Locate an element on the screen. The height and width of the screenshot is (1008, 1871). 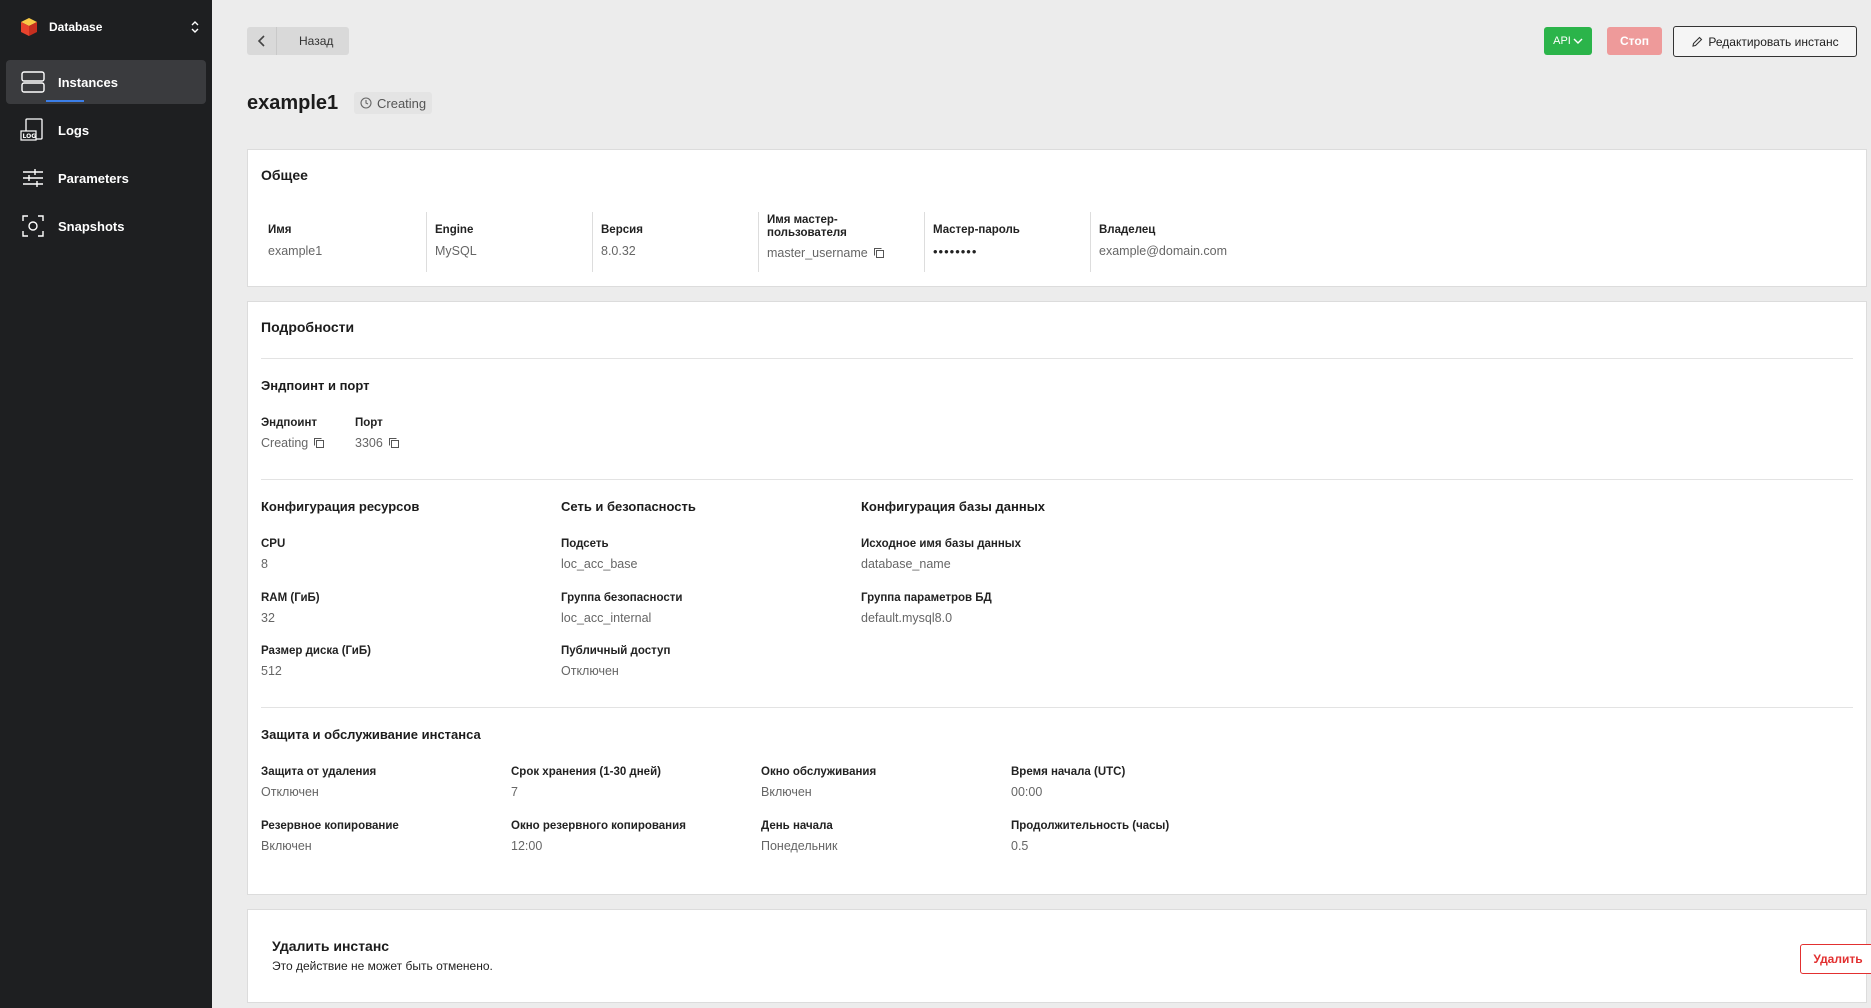
stop-button: Стоп is located at coordinates (1634, 41).